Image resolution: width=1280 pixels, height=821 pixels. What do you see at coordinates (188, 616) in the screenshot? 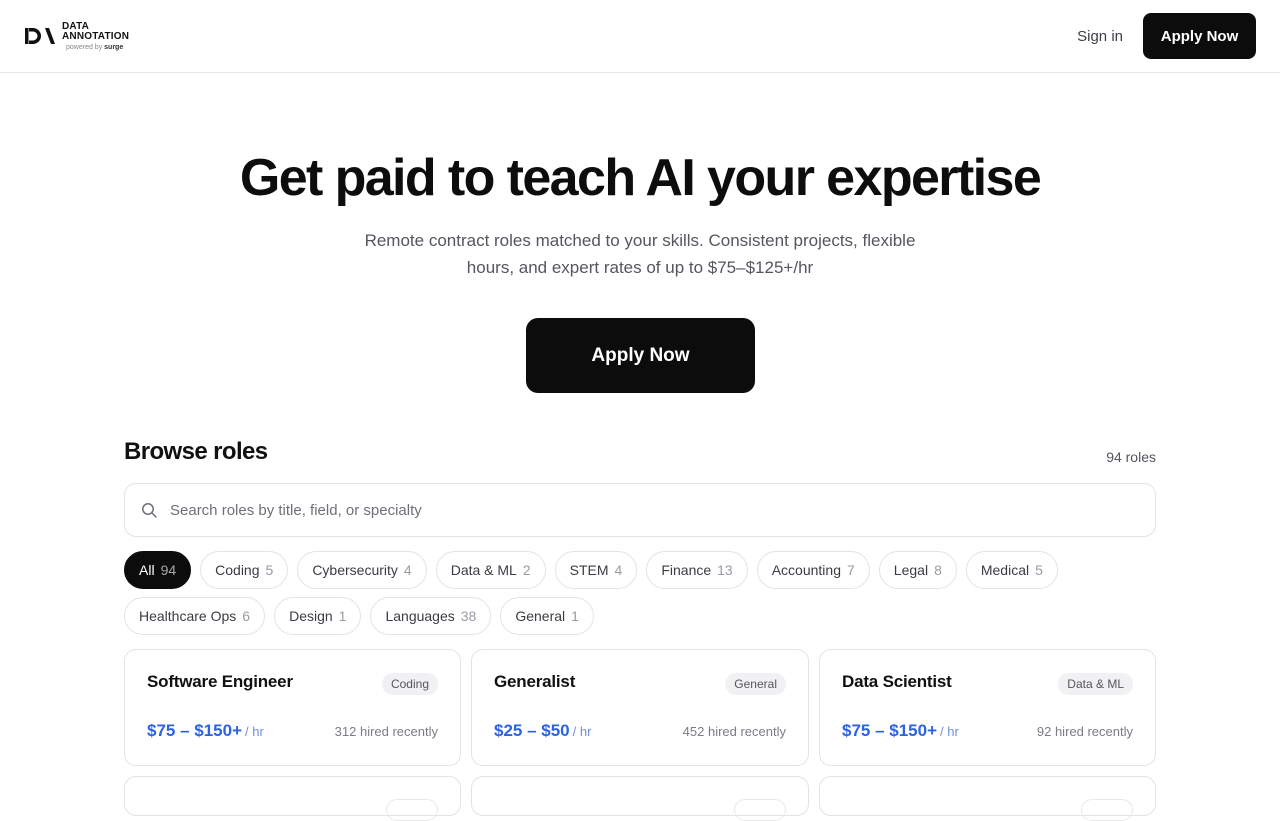
I see `filter-chip-label: Healthcare Ops` at bounding box center [188, 616].